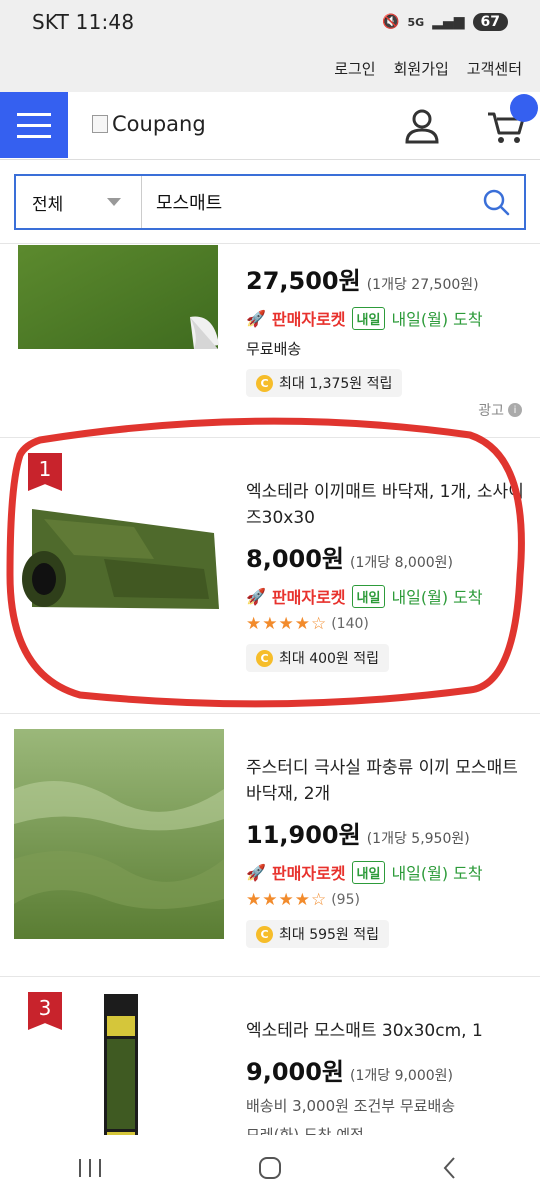 The height and width of the screenshot is (1200, 540). What do you see at coordinates (450, 1168) in the screenshot?
I see `back-icon` at bounding box center [450, 1168].